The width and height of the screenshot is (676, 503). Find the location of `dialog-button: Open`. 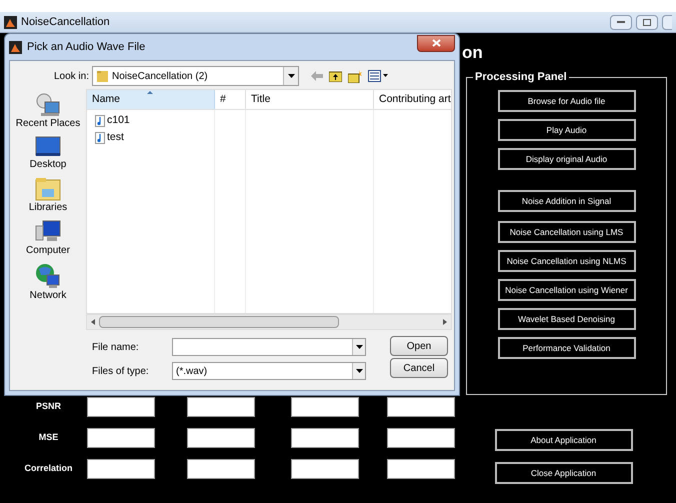

dialog-button: Open is located at coordinates (419, 346).